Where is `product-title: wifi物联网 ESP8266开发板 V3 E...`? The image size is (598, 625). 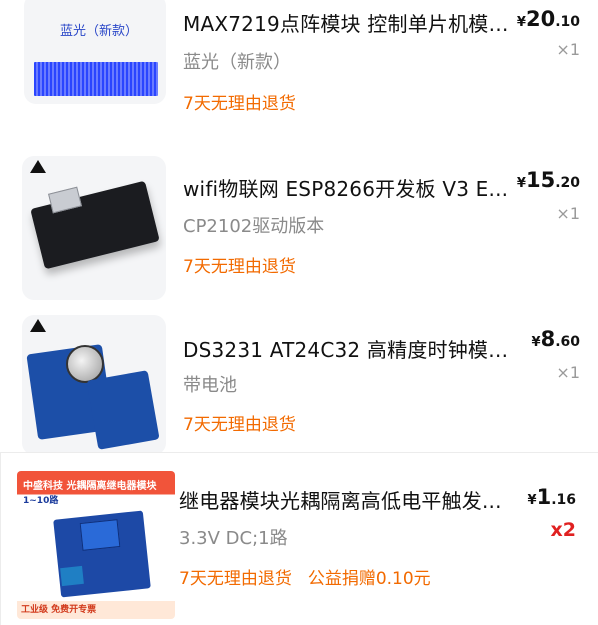
product-title: wifi物联网 ESP8266开发板 V3 E... is located at coordinates (348, 187).